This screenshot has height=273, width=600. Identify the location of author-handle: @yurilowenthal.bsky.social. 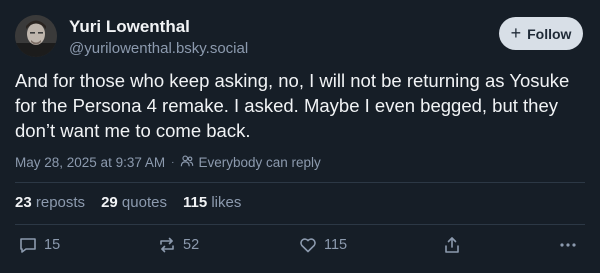
(158, 48).